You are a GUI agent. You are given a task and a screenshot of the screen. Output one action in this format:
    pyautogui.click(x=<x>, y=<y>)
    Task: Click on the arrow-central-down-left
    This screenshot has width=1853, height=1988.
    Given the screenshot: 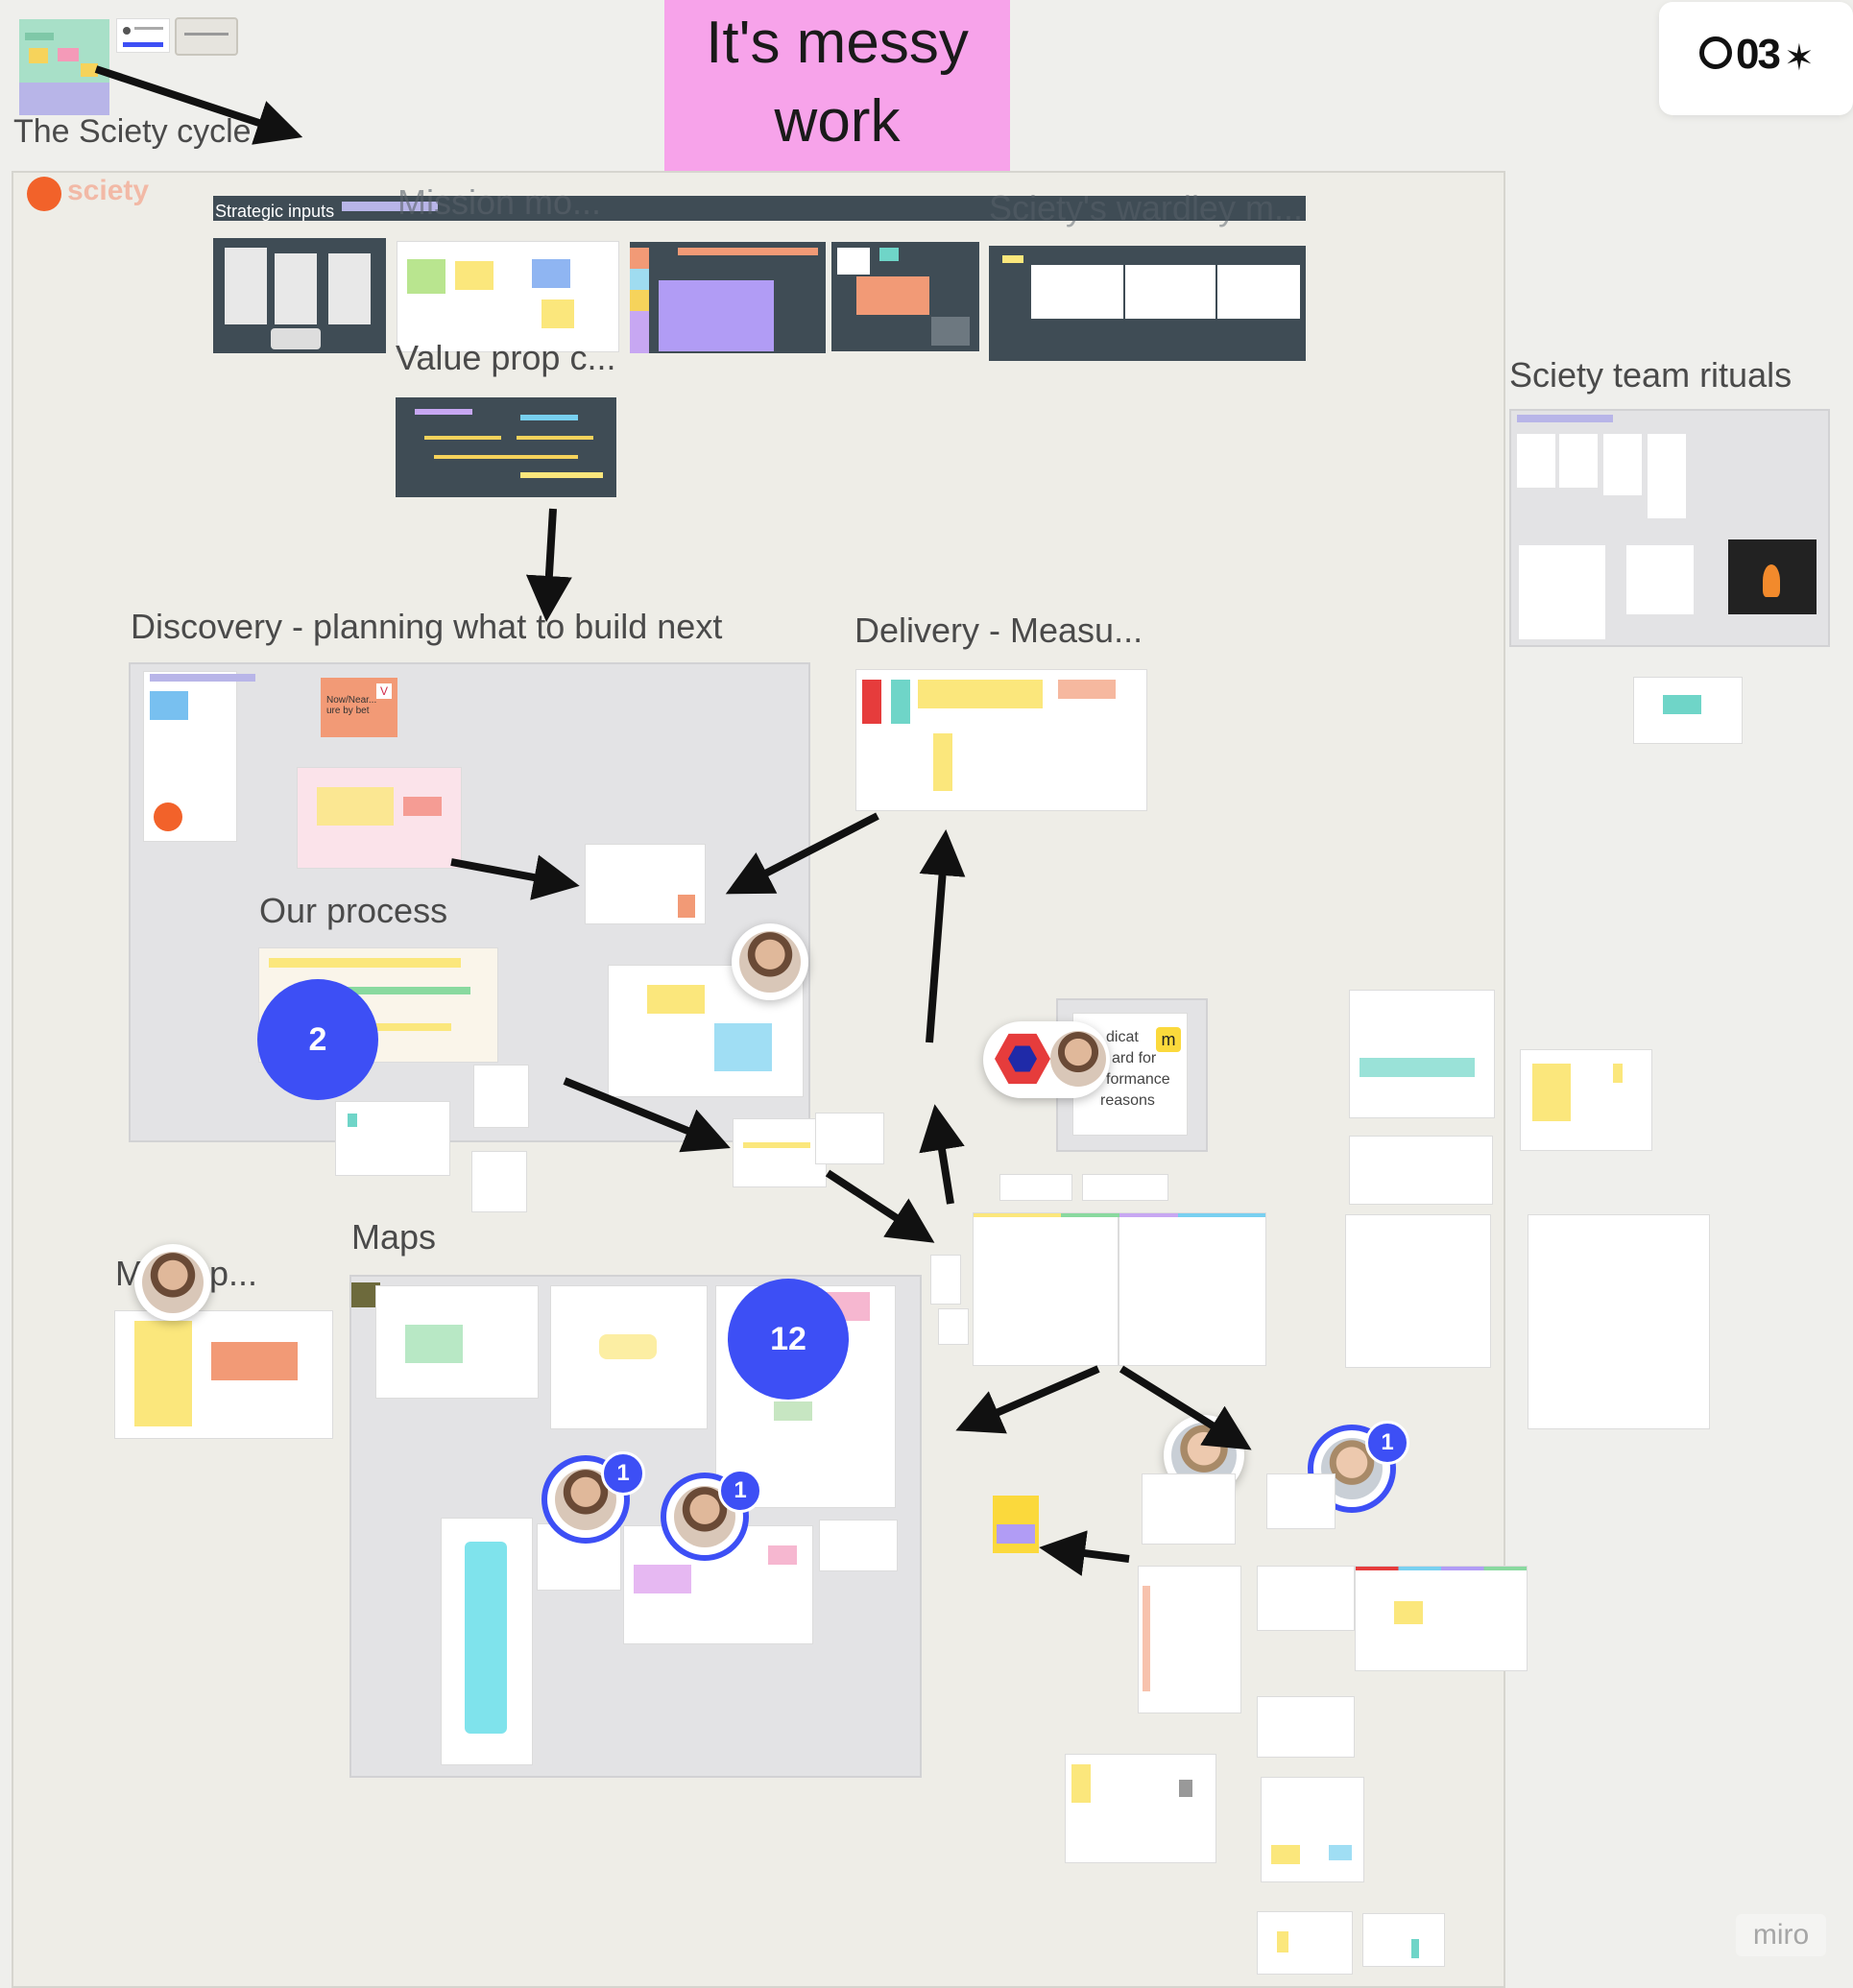 What is the action you would take?
    pyautogui.click(x=1027, y=1399)
    